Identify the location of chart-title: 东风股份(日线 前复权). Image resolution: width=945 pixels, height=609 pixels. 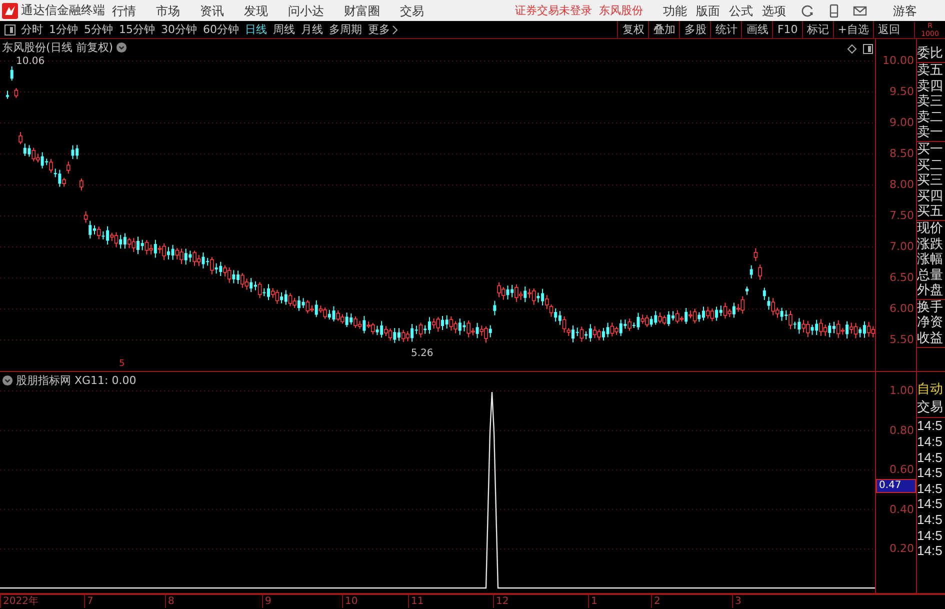
(58, 48).